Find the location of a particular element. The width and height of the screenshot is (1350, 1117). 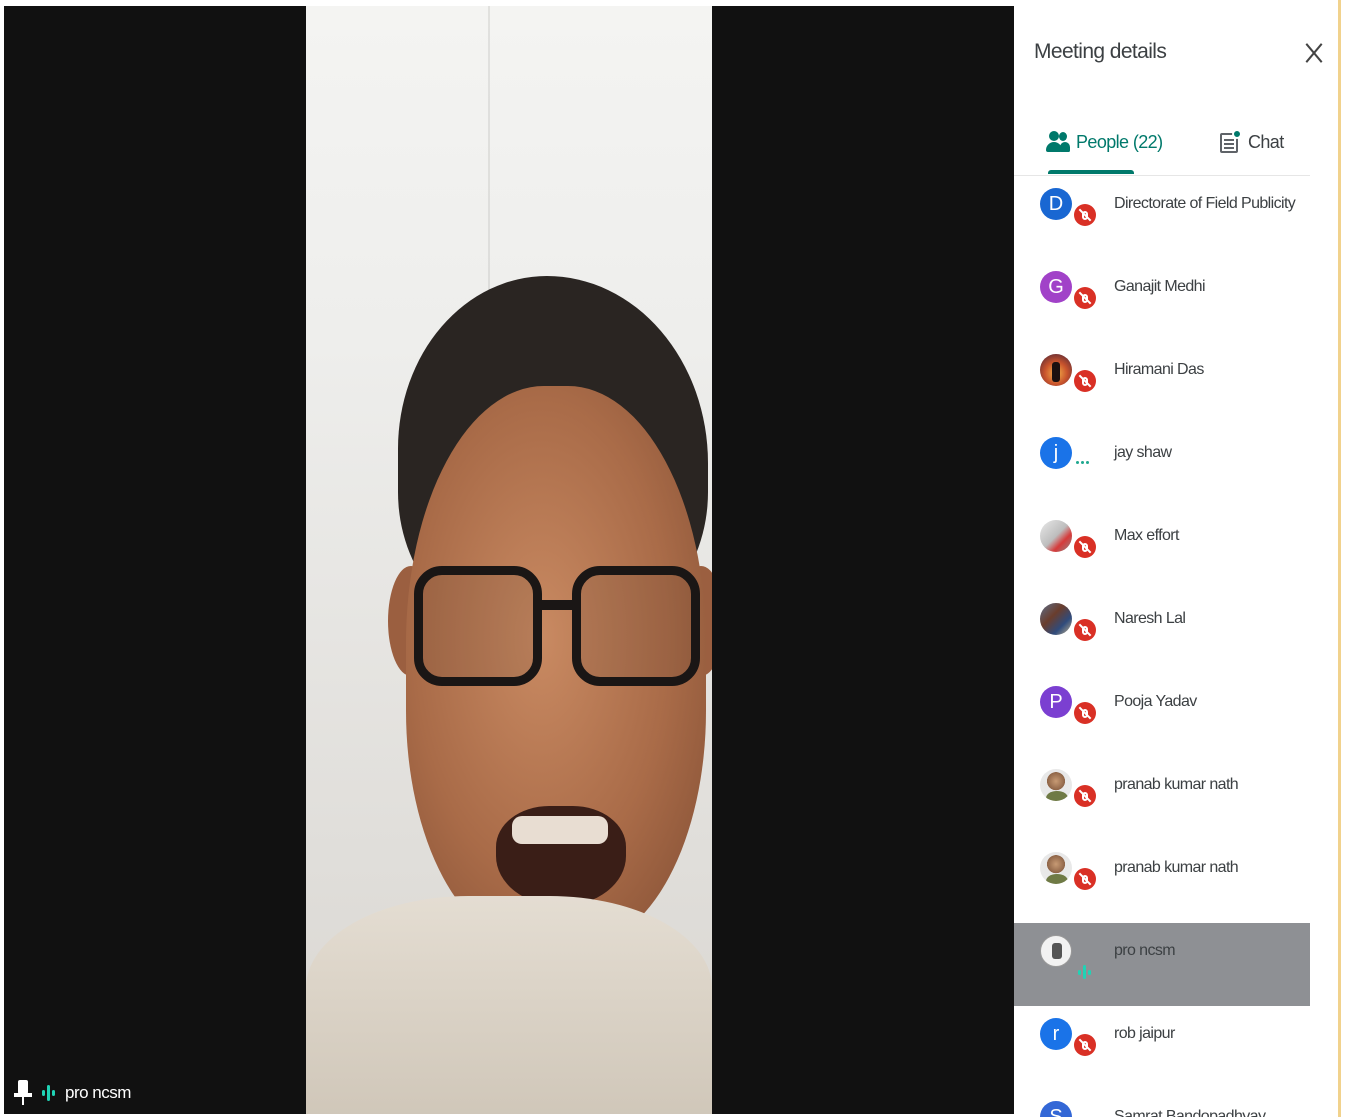

speaker-name: pro ncsm is located at coordinates (98, 1092).